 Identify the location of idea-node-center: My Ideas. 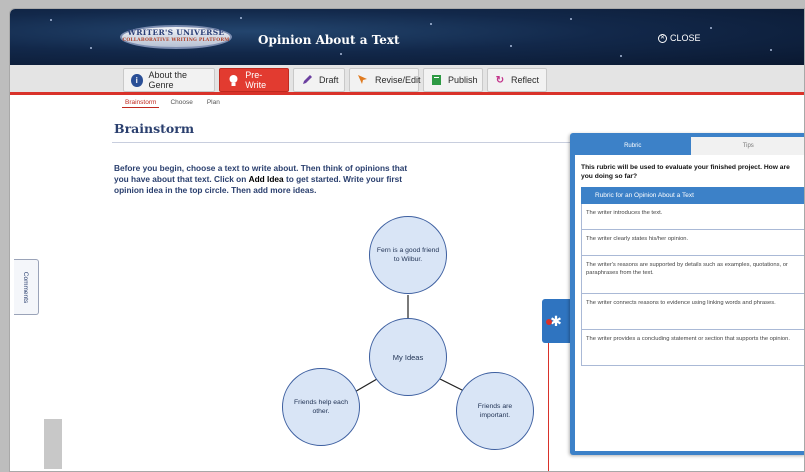
(408, 357).